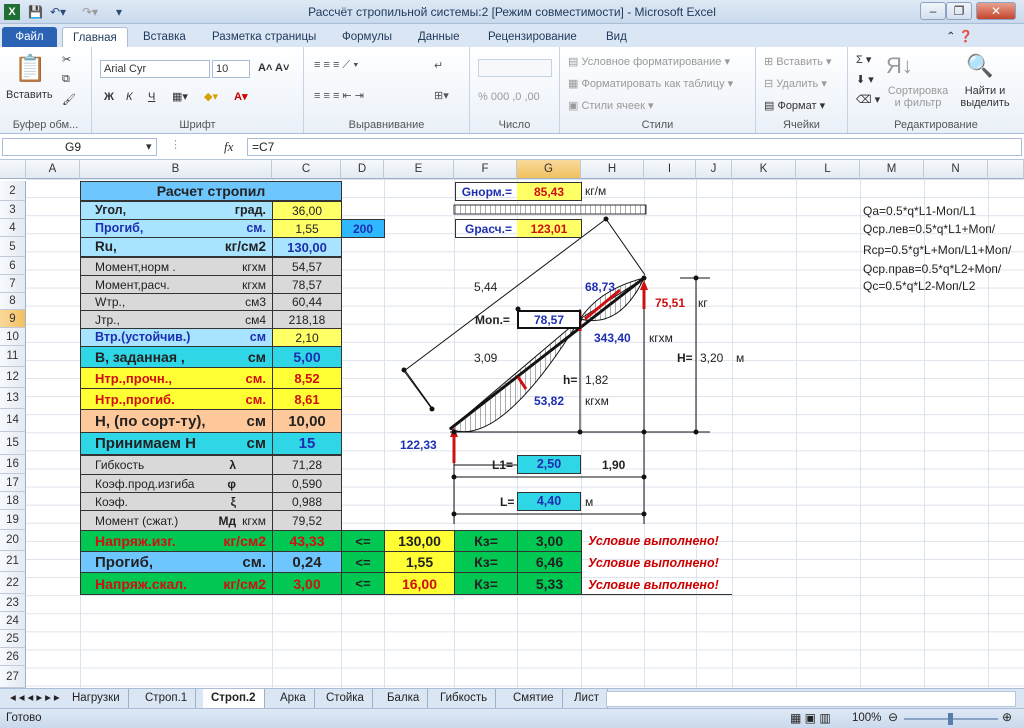  What do you see at coordinates (336, 65) in the screenshot?
I see `align-top-icon: ≡ ≡ ≡ ⟋ ▾` at bounding box center [336, 65].